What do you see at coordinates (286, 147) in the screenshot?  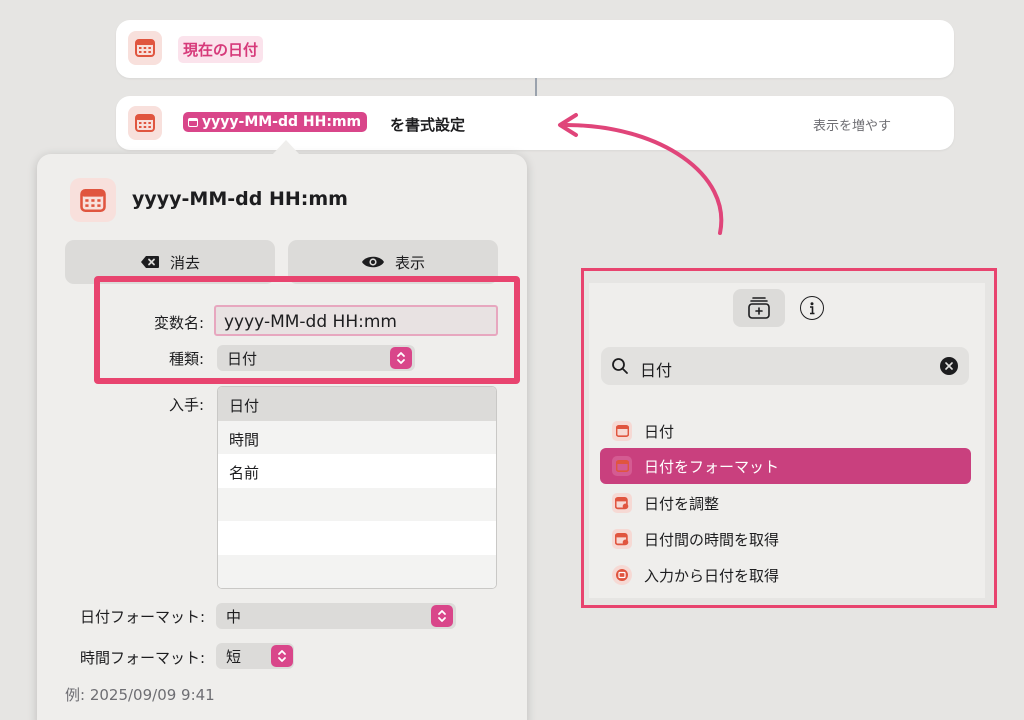 I see `popover-arrow` at bounding box center [286, 147].